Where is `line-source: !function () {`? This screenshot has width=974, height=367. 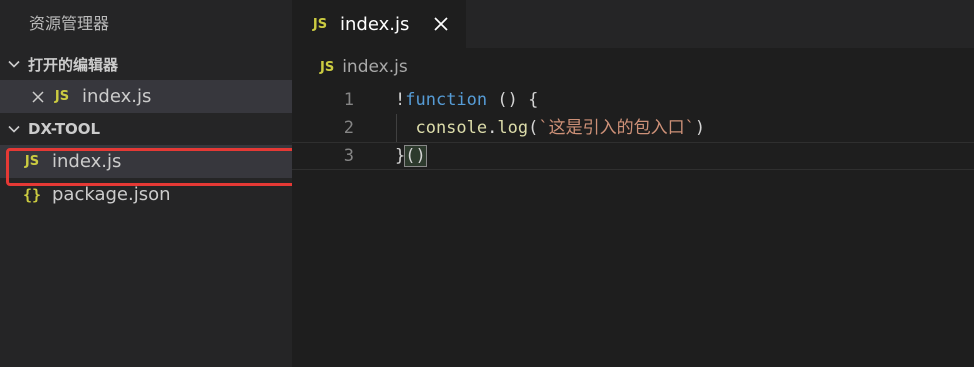
line-source: !function () { is located at coordinates (466, 100).